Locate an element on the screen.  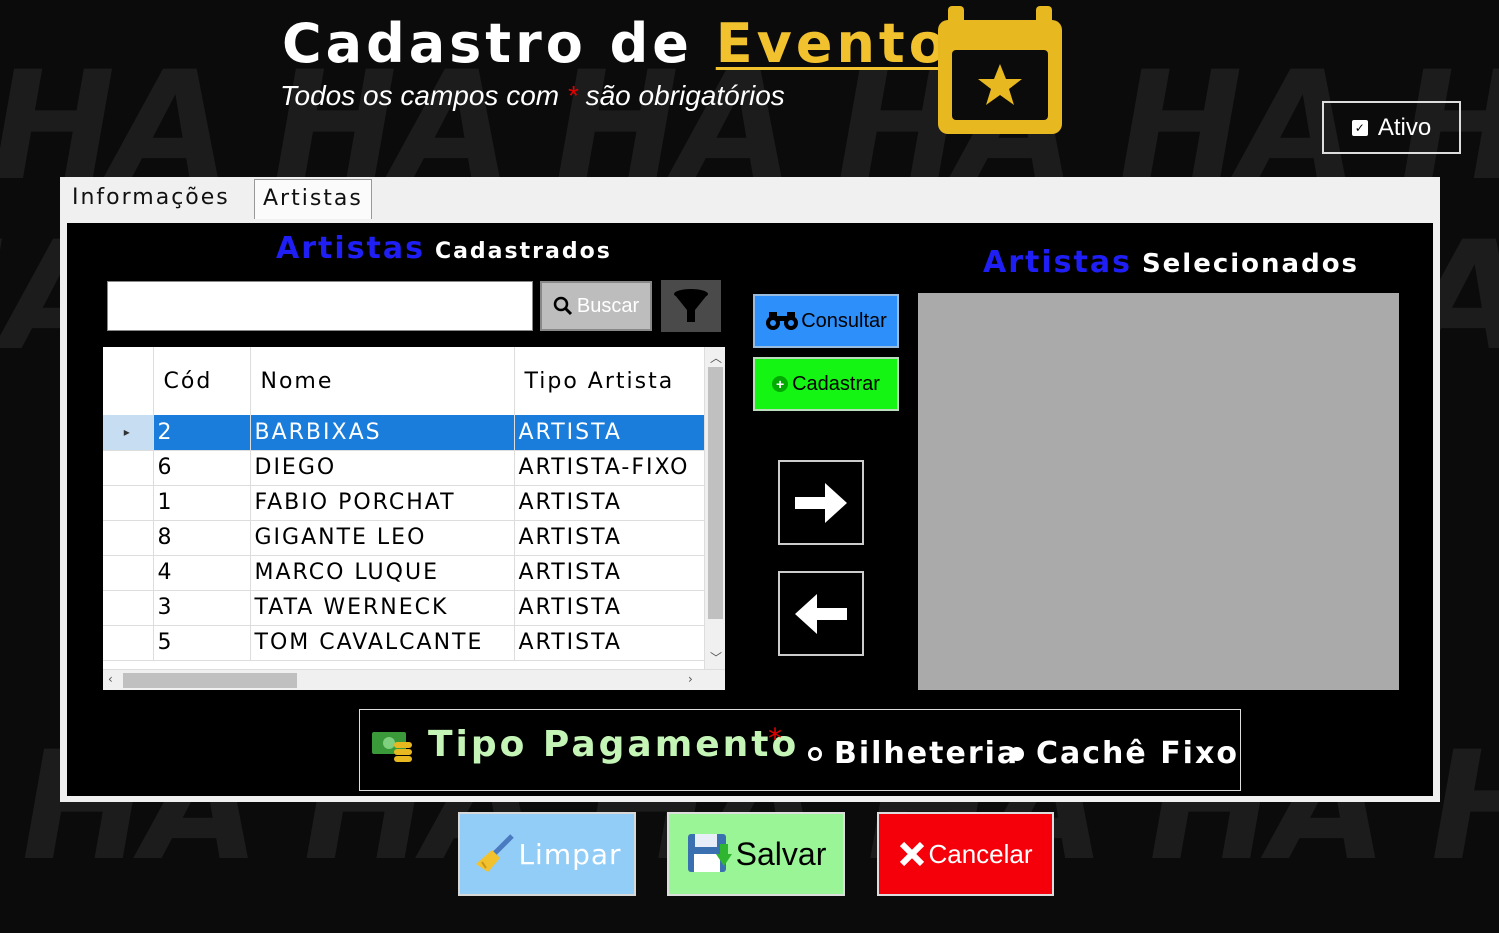
vertical-scrollbar: ︿ ﹀ is located at coordinates (714, 508).